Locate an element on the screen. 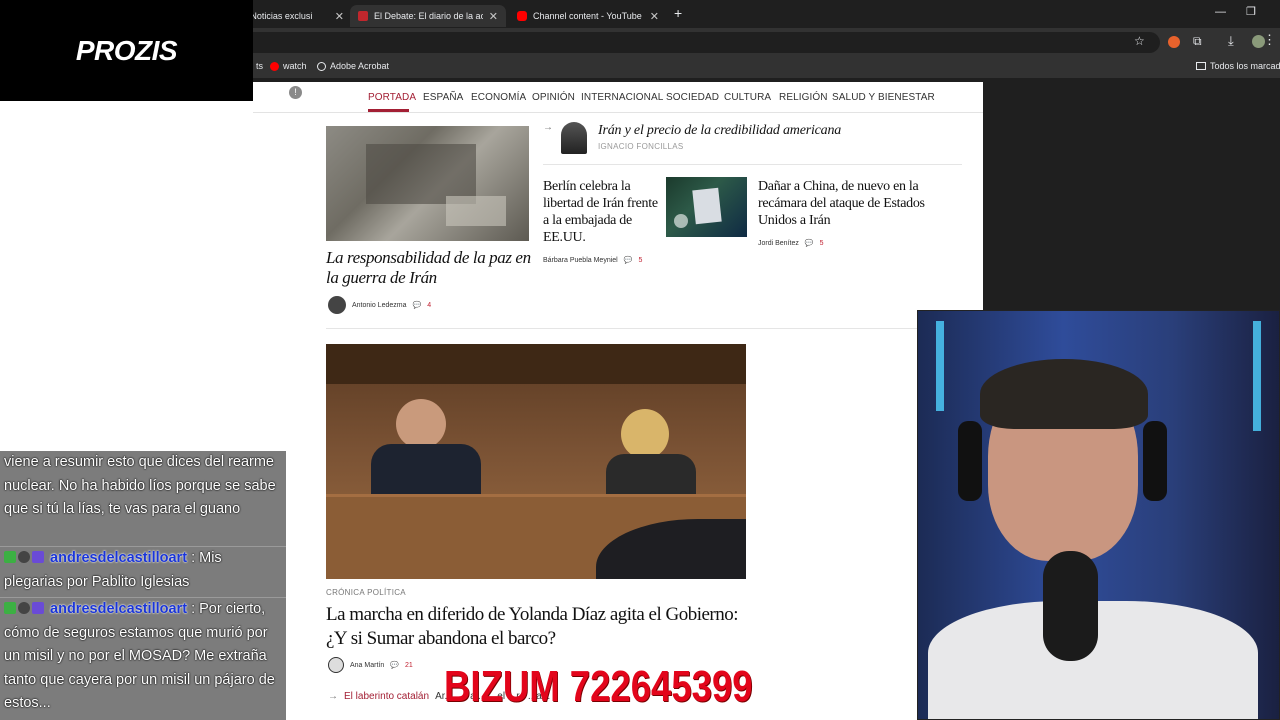  brand-logo: PROZIS is located at coordinates (126, 50).